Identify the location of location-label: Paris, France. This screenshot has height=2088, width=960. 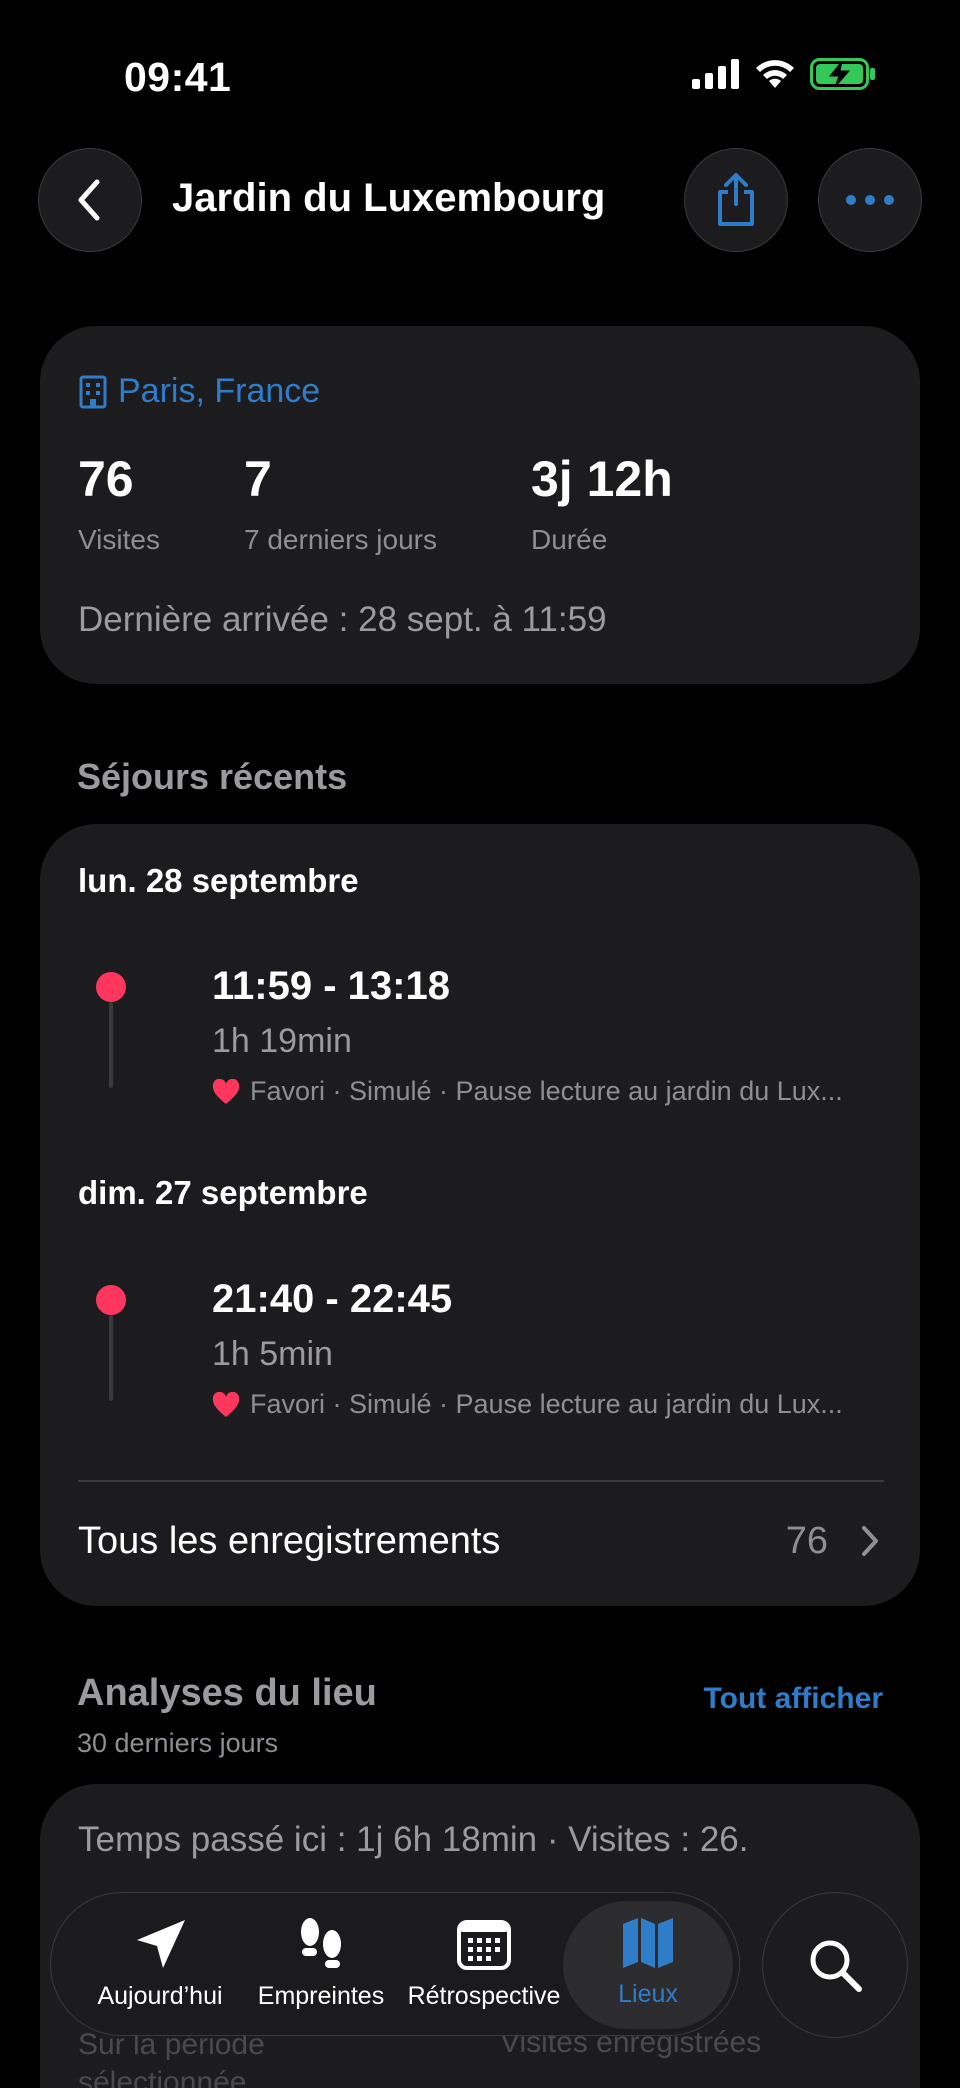
(219, 391).